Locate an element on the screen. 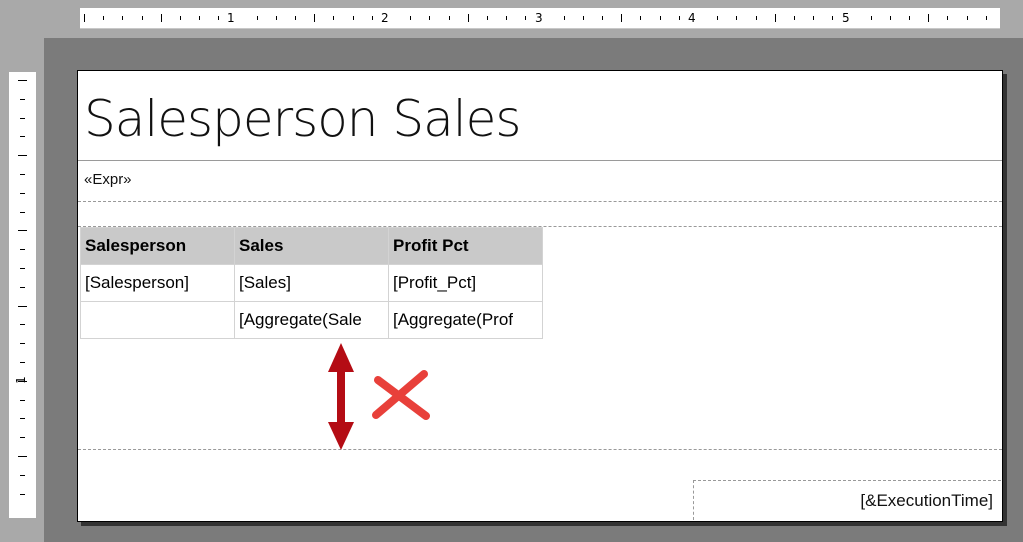 Image resolution: width=1023 pixels, height=542 pixels. ruler-number-1: 1 is located at coordinates (231, 18).